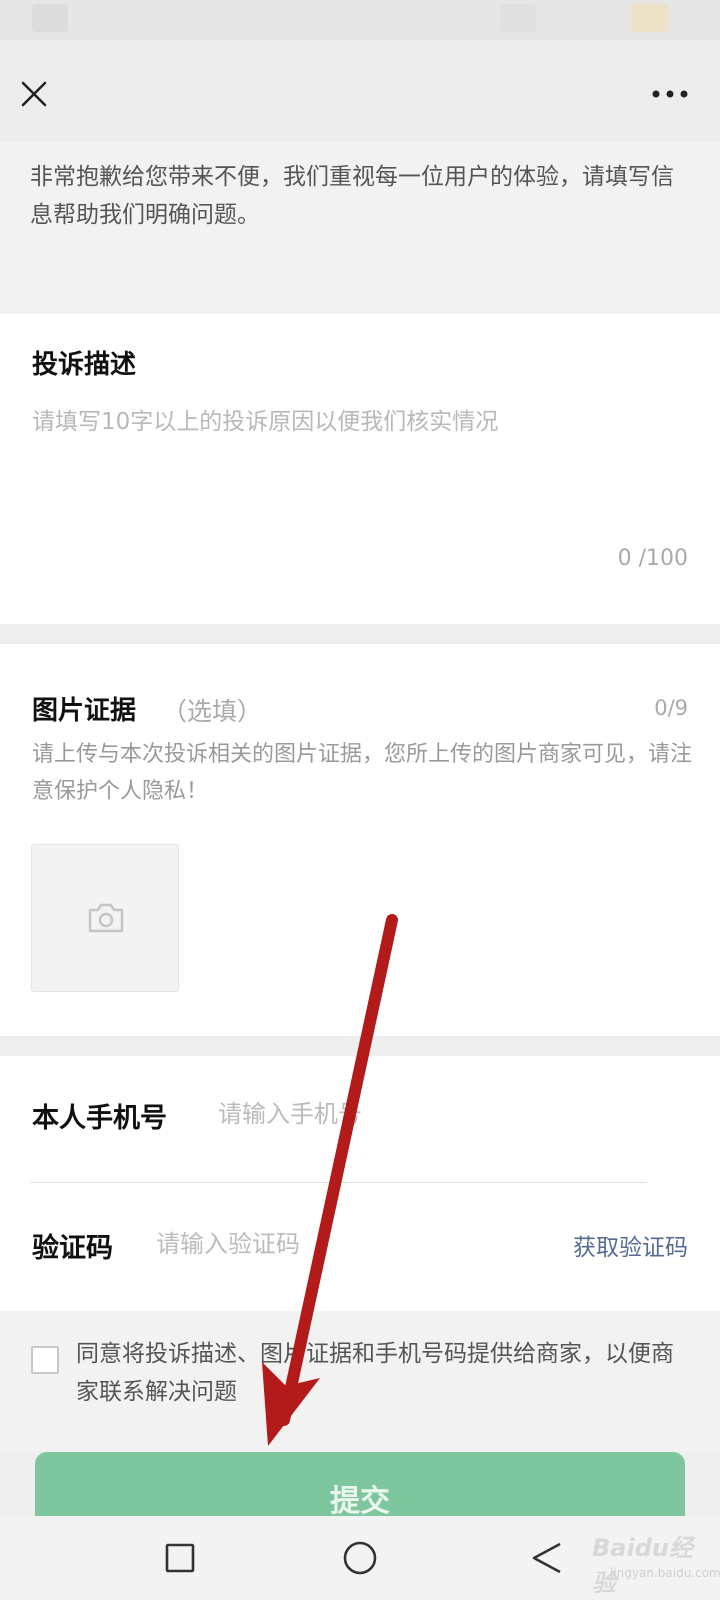 The width and height of the screenshot is (720, 1600). Describe the element at coordinates (84, 365) in the screenshot. I see `description-title: 投诉描述` at that location.